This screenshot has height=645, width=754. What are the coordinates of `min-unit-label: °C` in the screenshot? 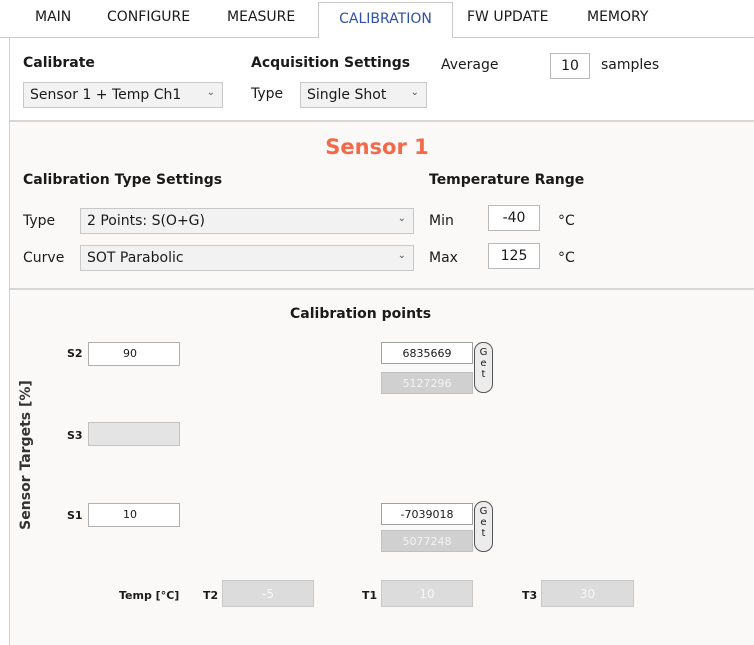 It's located at (566, 221).